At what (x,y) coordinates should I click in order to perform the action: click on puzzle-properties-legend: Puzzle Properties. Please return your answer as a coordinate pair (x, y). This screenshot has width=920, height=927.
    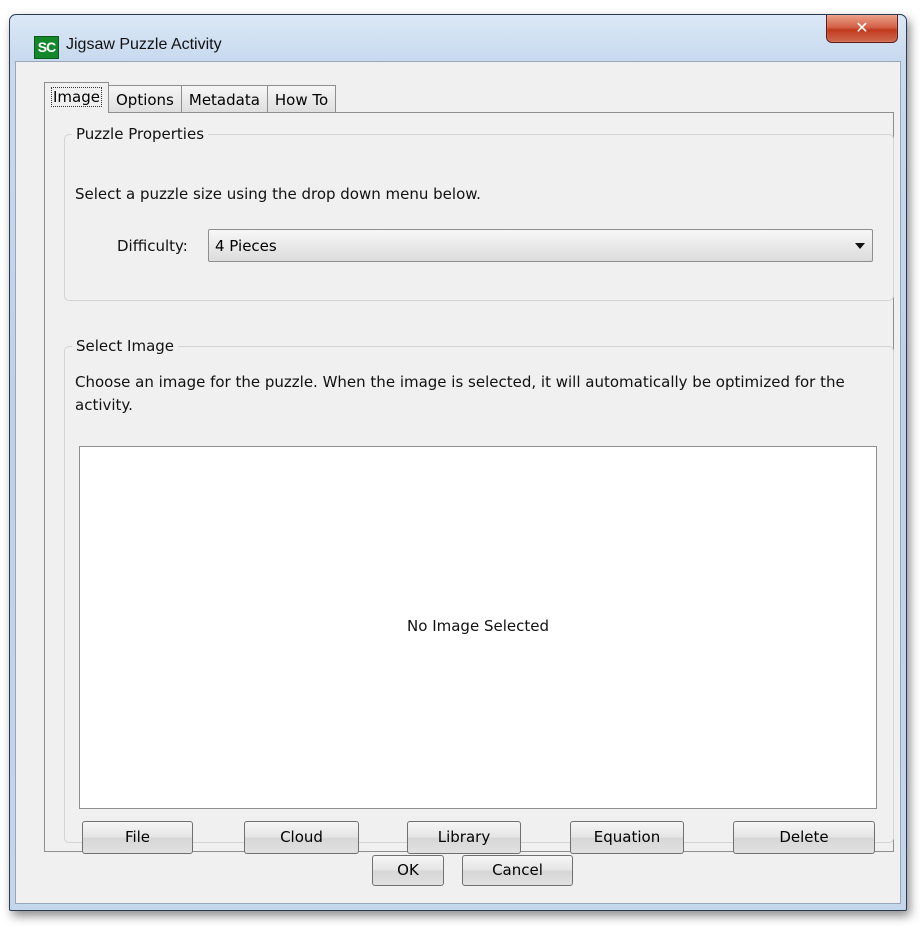
    Looking at the image, I should click on (140, 134).